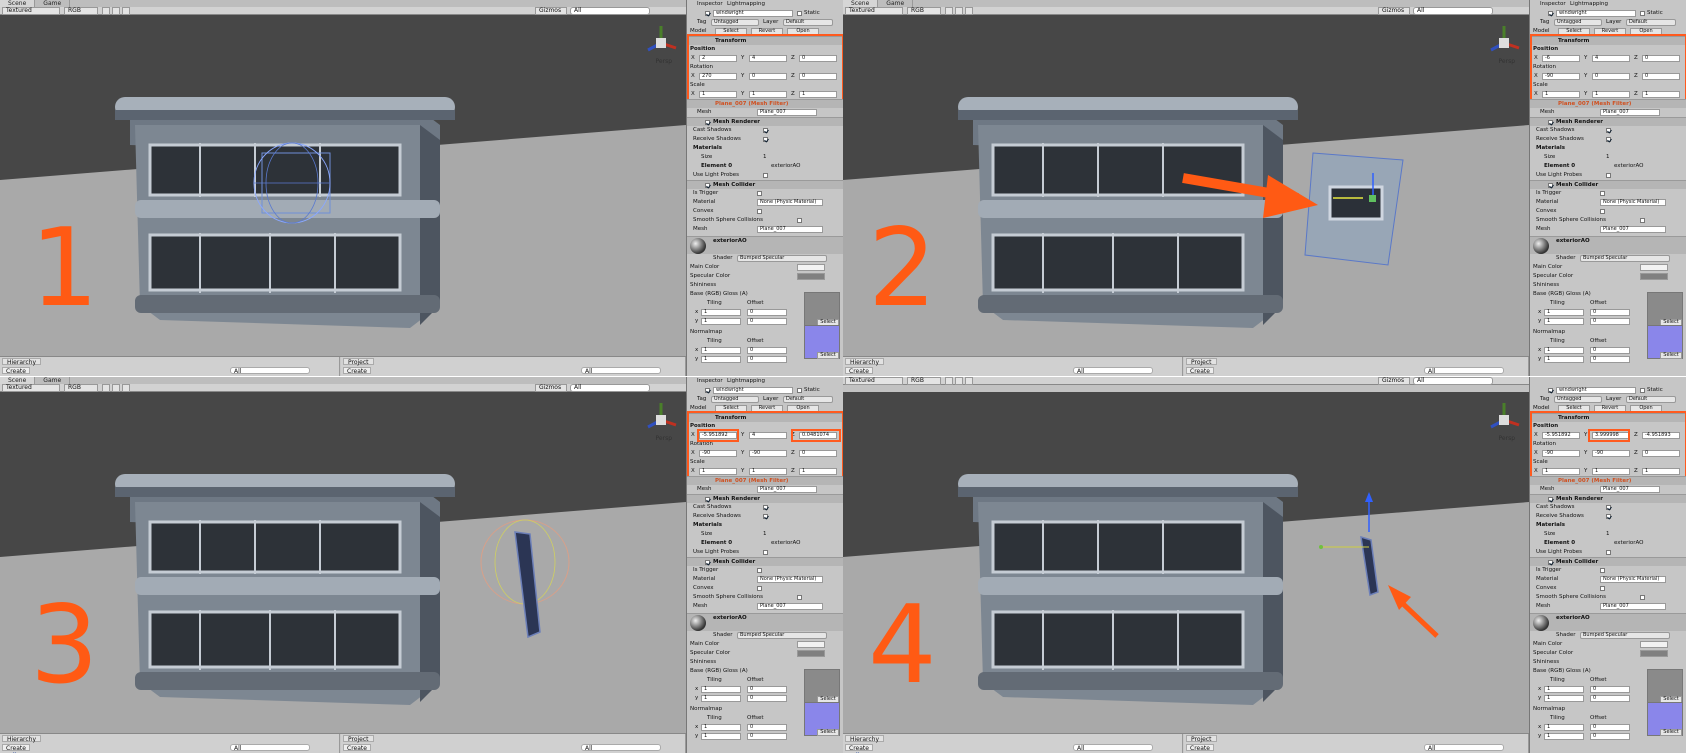 The width and height of the screenshot is (1686, 753). Describe the element at coordinates (1200, 748) in the screenshot. I see `project-create-button: Create` at that location.